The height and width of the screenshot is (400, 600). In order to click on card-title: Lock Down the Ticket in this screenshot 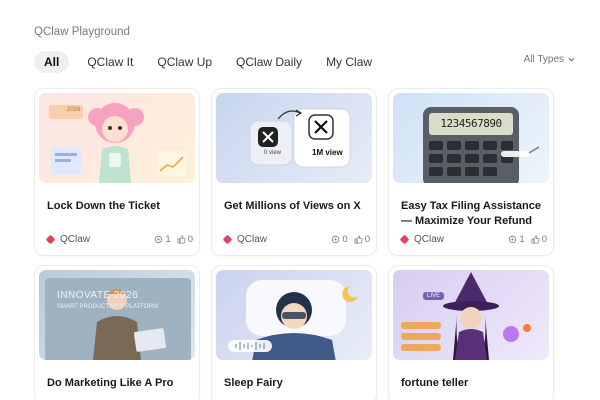, I will do `click(103, 206)`.